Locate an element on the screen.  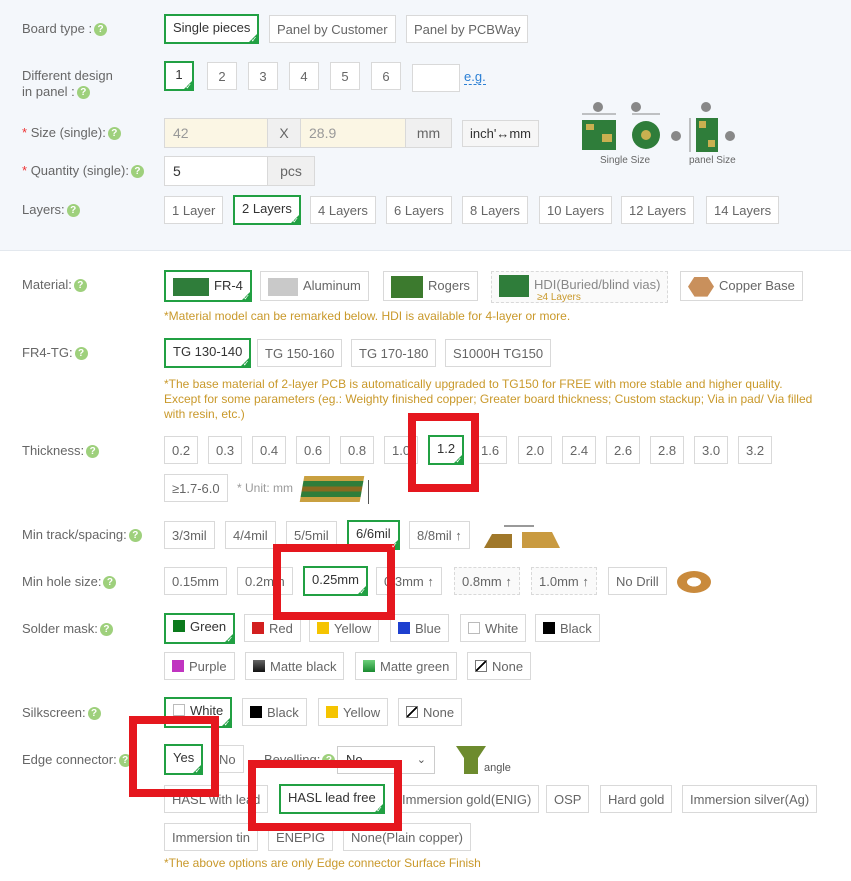
finish-immersion-tin: Immersion tin is located at coordinates (211, 837).